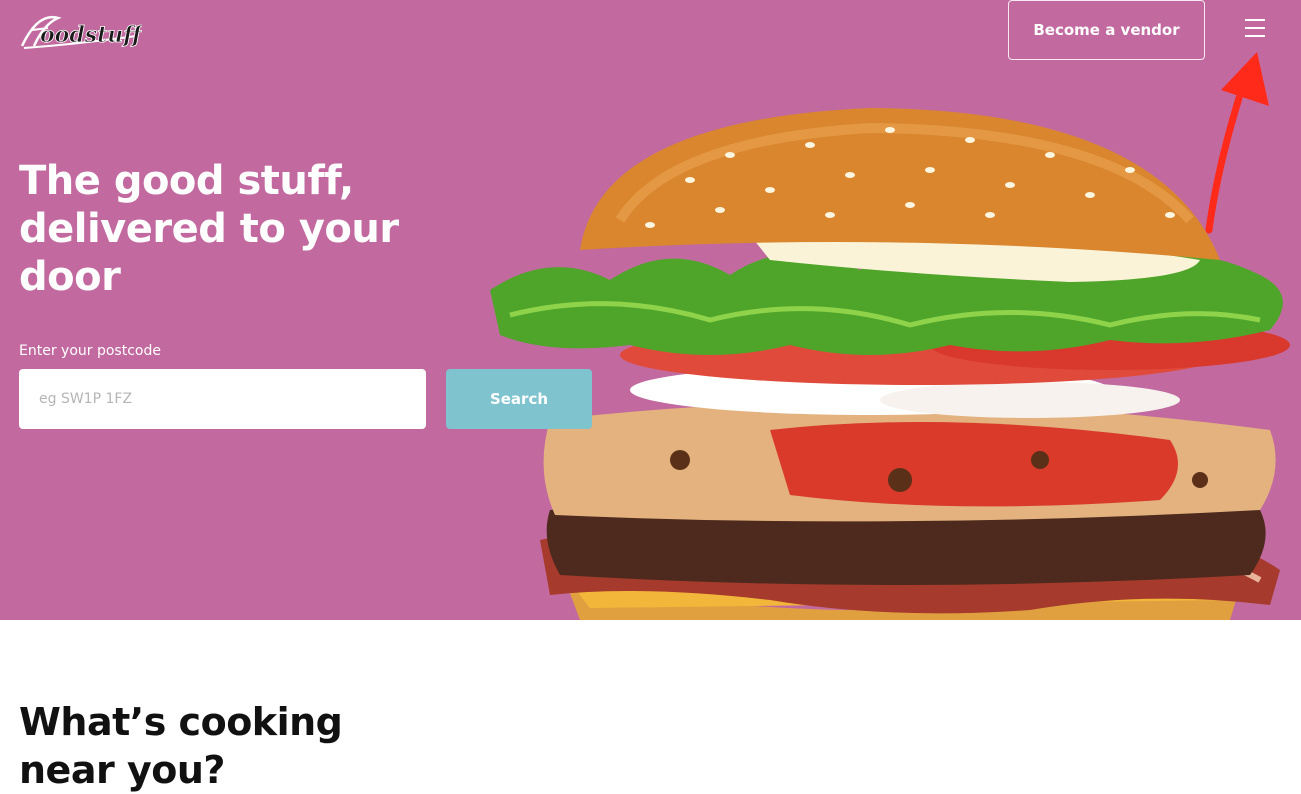  I want to click on red-arrow-icon, so click(1237, 143).